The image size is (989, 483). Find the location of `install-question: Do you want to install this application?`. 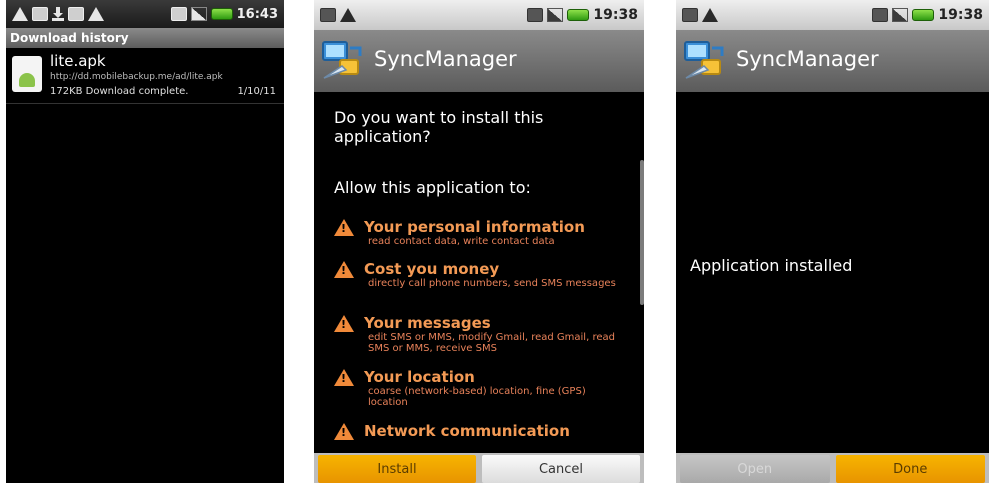

install-question: Do you want to install this application? is located at coordinates (439, 127).